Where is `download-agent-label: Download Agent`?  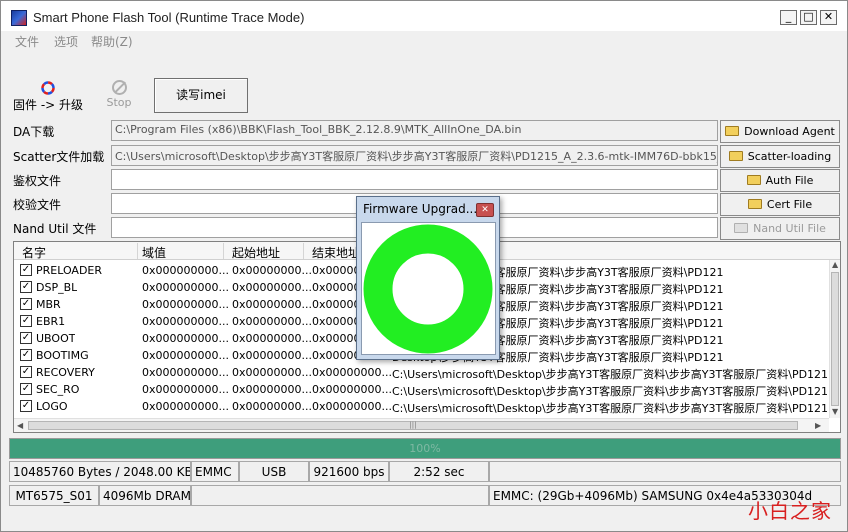
download-agent-label: Download Agent is located at coordinates (789, 131).